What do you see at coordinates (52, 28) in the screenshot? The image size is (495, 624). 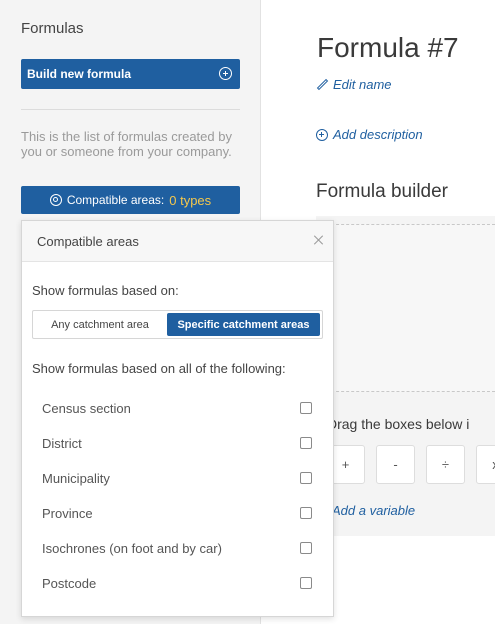 I see `sidebar-title: Formulas` at bounding box center [52, 28].